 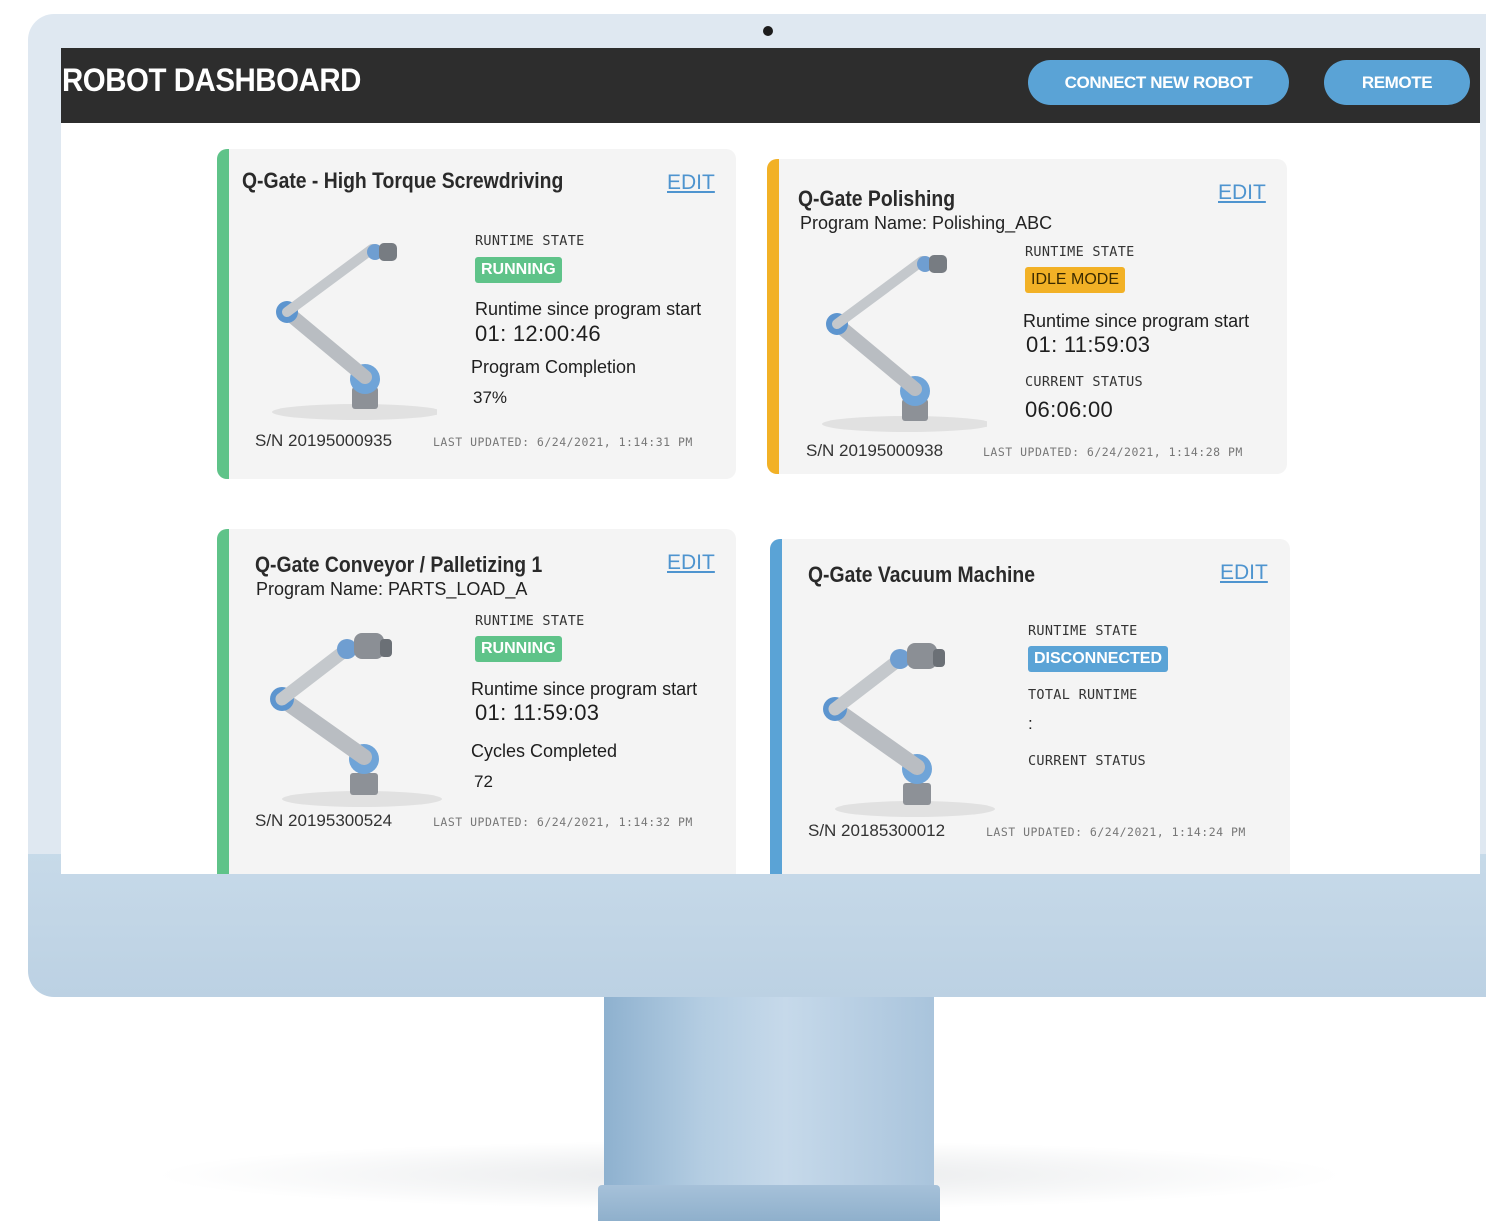 What do you see at coordinates (563, 822) in the screenshot?
I see `last-updated: LAST UPDATED: 6/24/2021, 1:14:32 PM` at bounding box center [563, 822].